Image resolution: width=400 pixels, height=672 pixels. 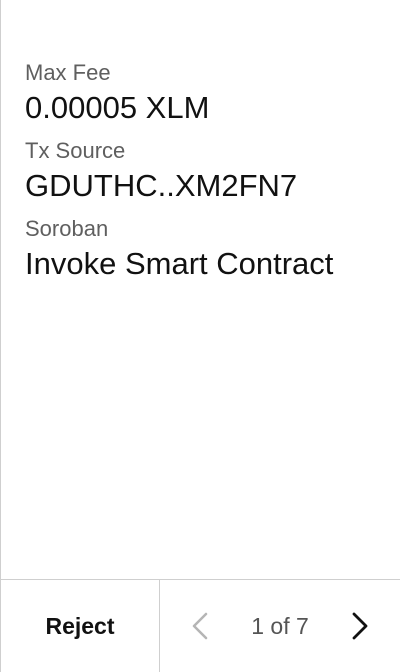 What do you see at coordinates (68, 72) in the screenshot?
I see `max-fee-label: Max Fee` at bounding box center [68, 72].